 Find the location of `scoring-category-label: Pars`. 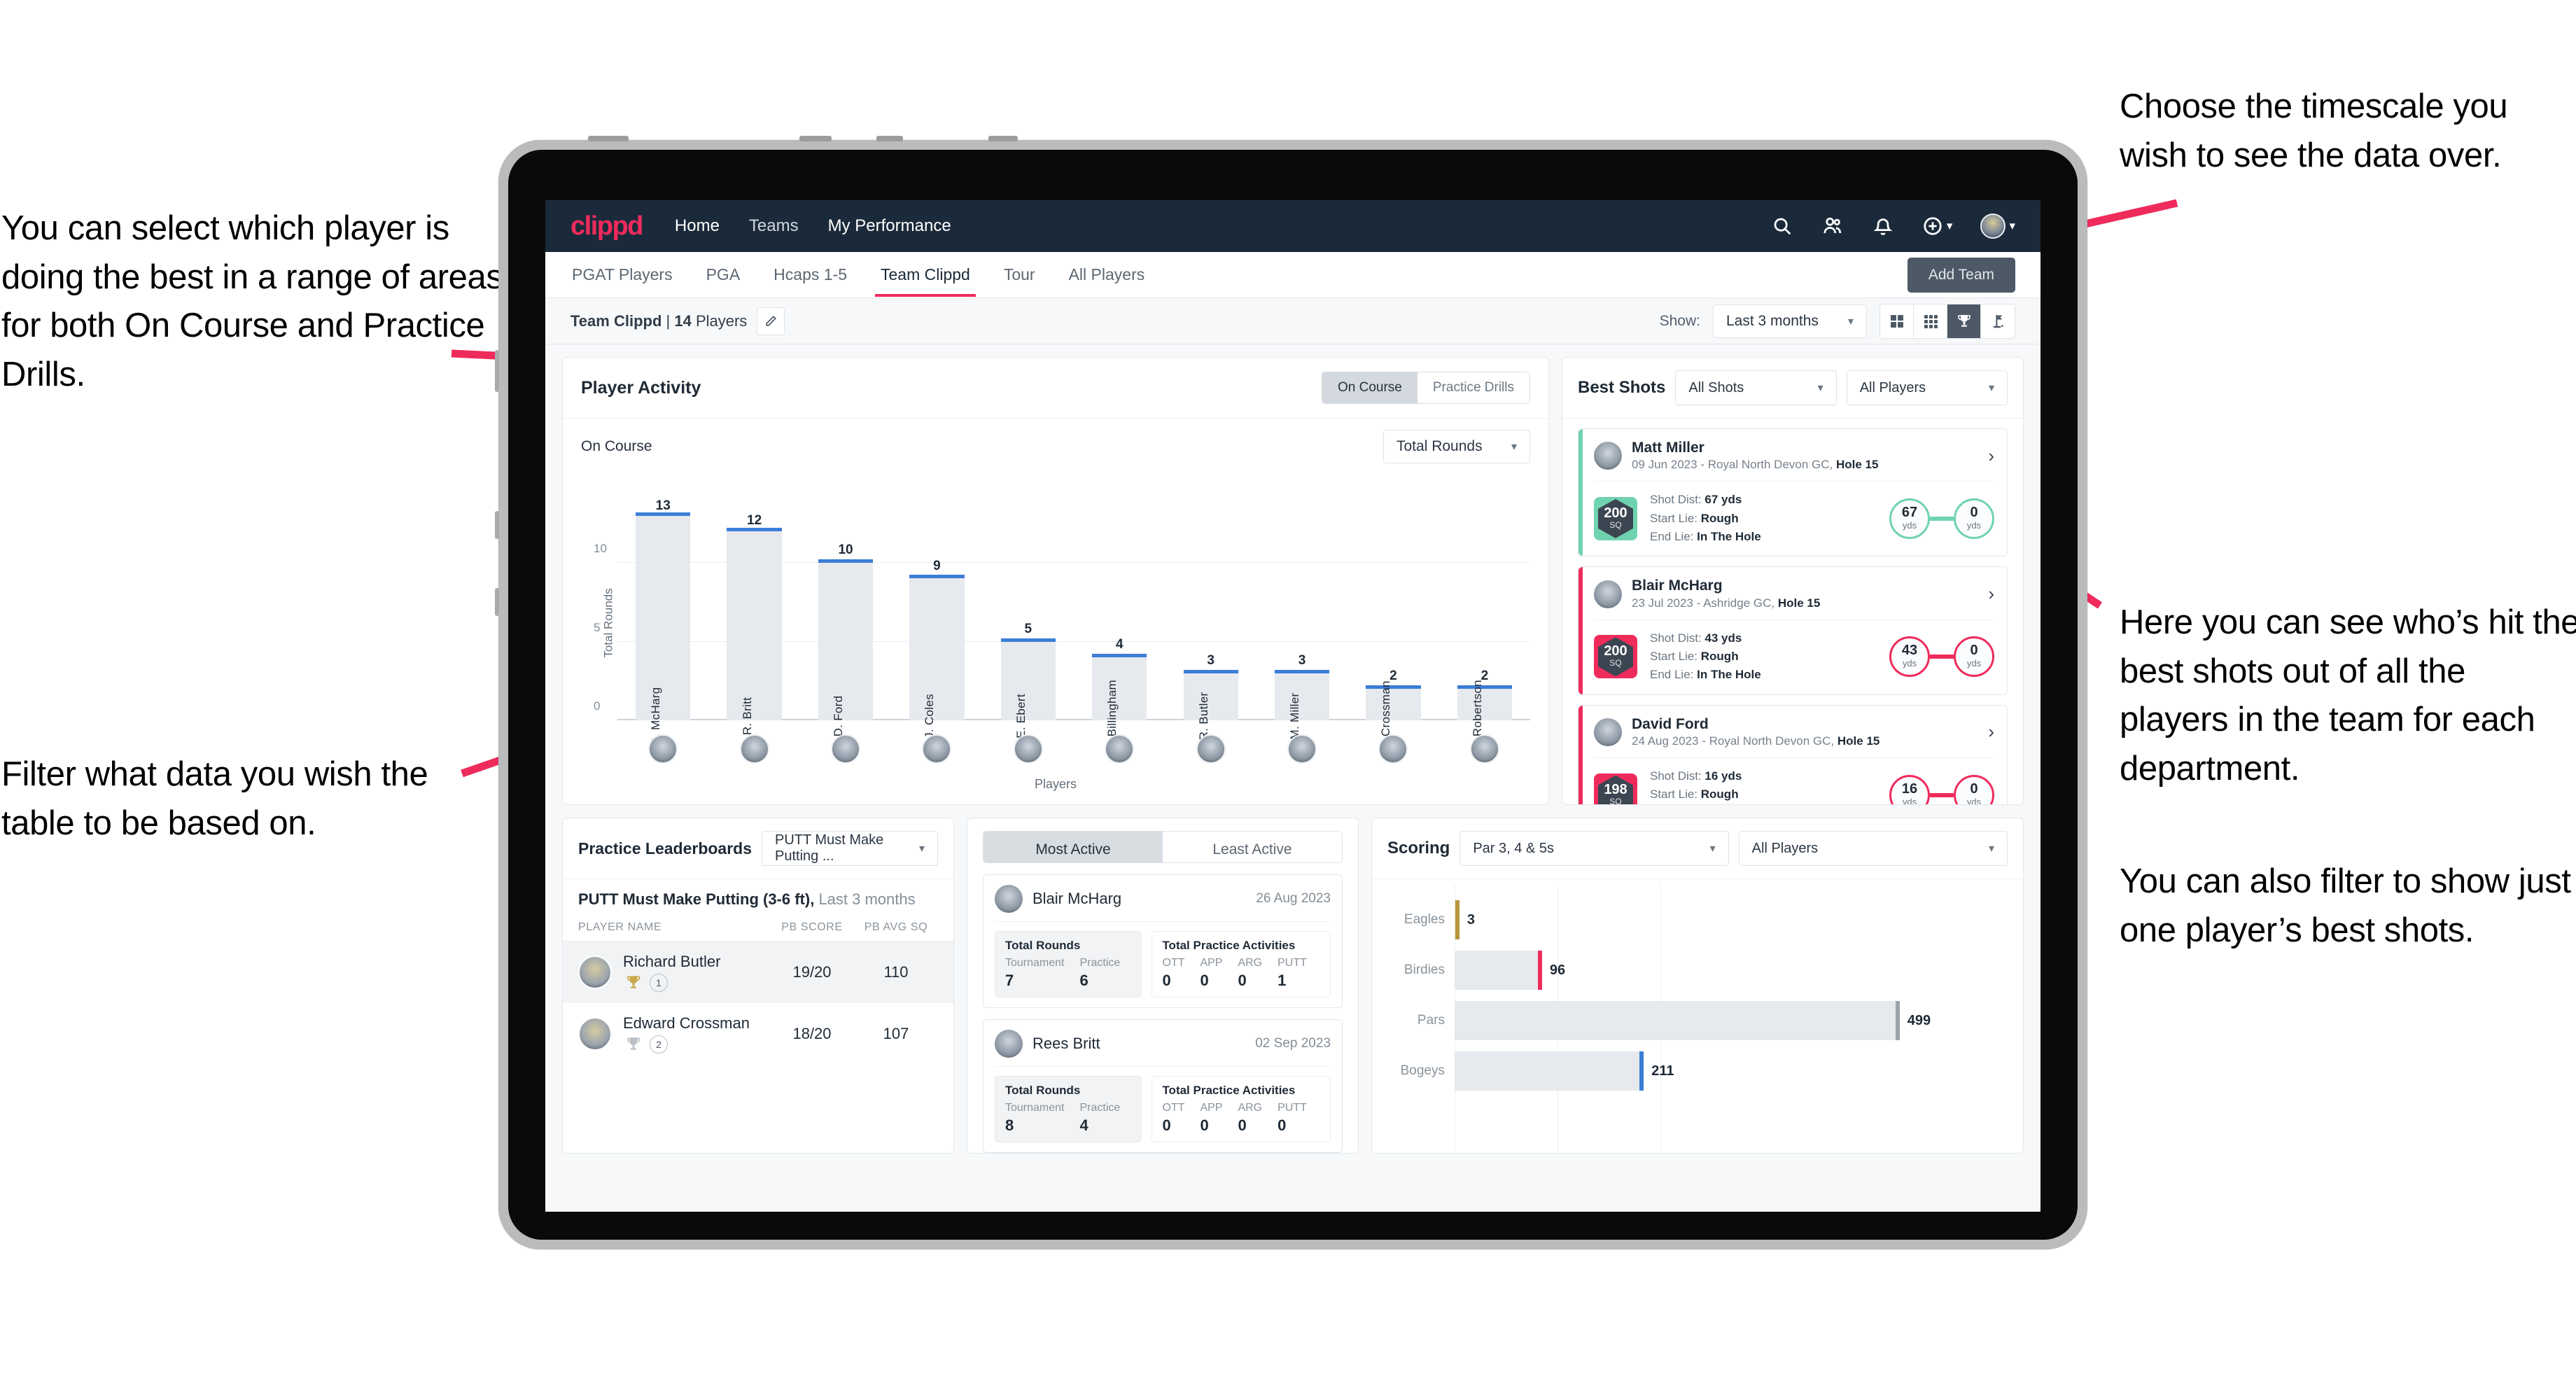

scoring-category-label: Pars is located at coordinates (1431, 1020).